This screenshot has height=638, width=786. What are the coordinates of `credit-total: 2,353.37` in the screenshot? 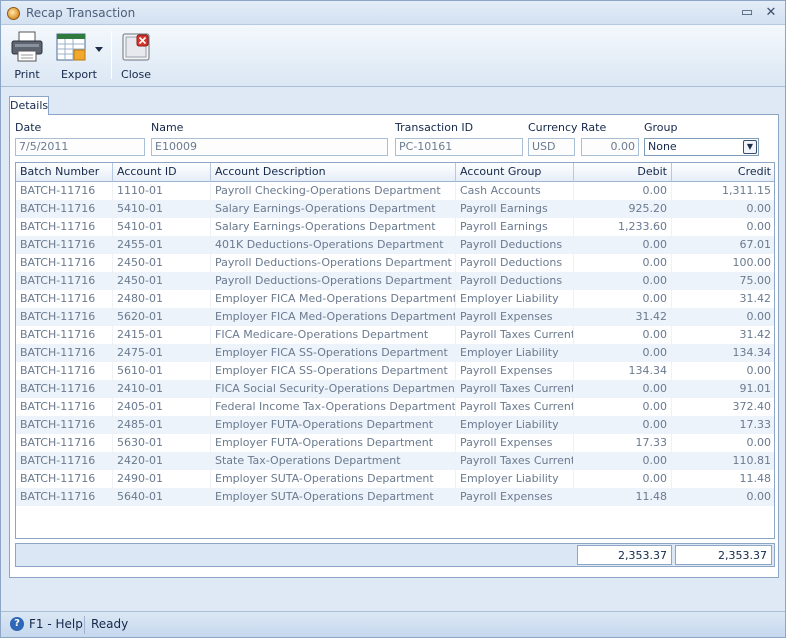 It's located at (723, 555).